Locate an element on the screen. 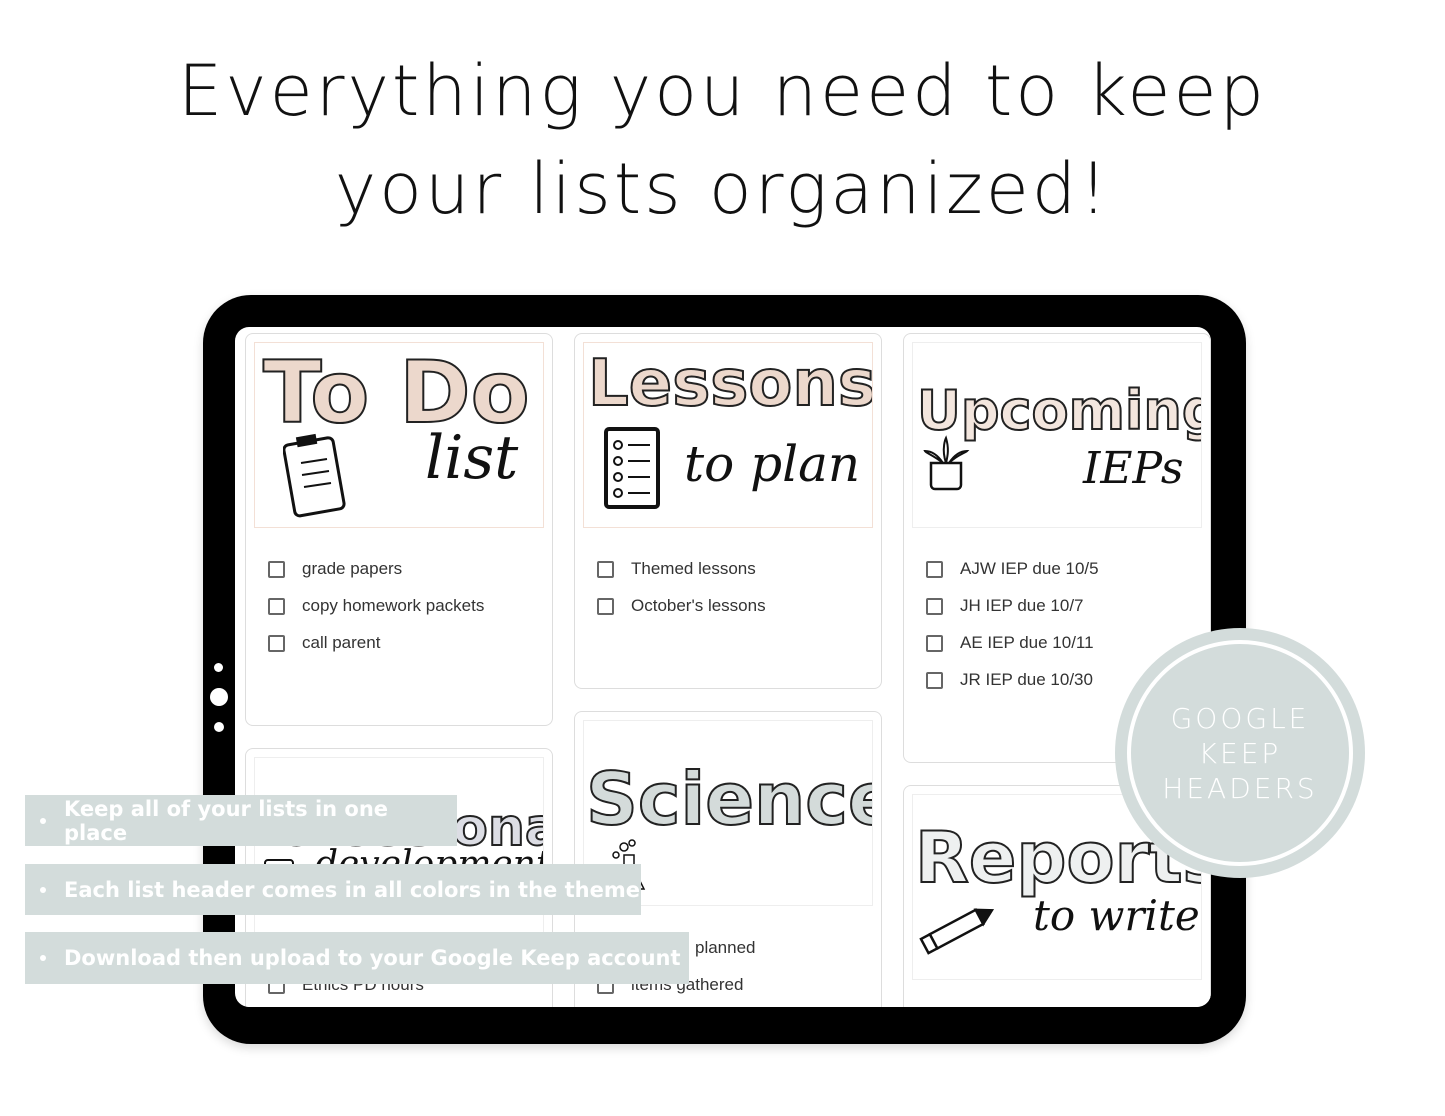 The width and height of the screenshot is (1445, 1116). item-text: JH IEP due 10/7 is located at coordinates (1022, 605).